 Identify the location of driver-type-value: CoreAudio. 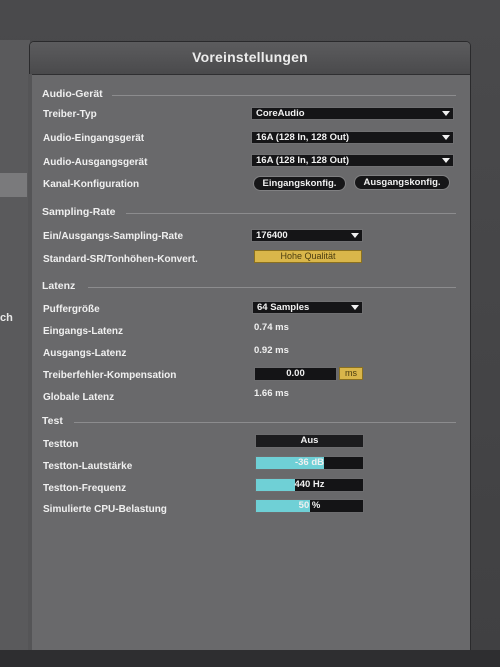
(280, 113).